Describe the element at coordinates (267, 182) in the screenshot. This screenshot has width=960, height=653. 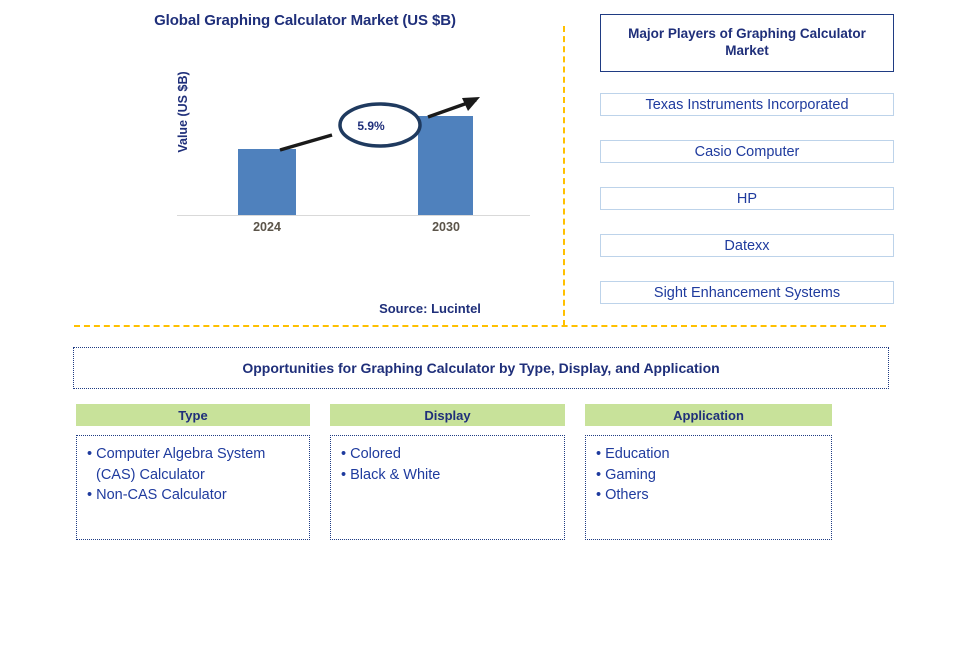
I see `bar-2024` at that location.